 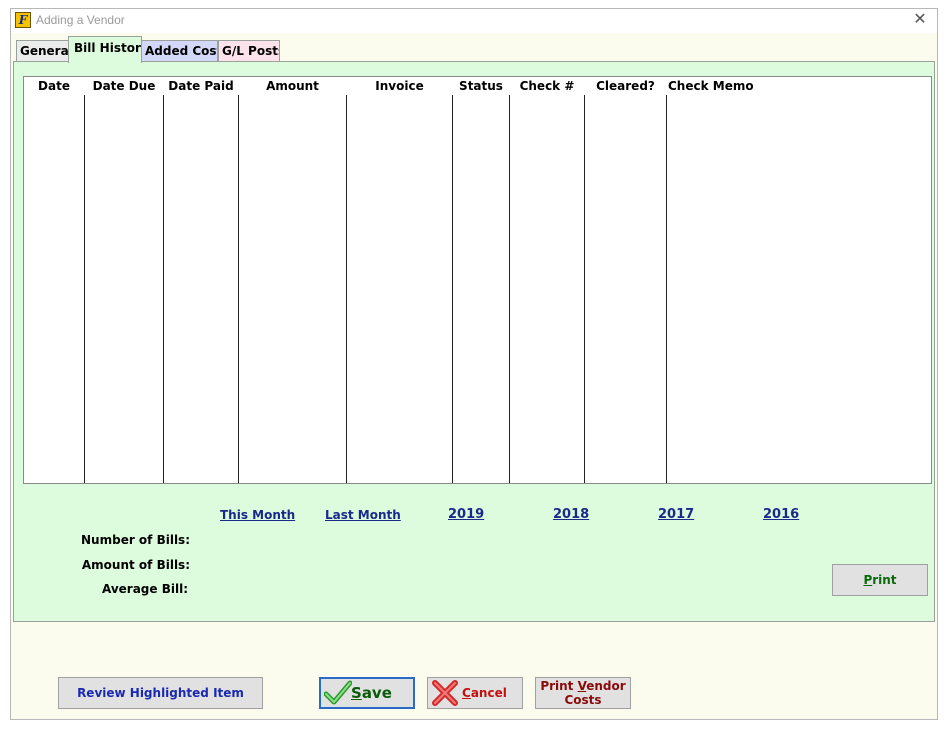 What do you see at coordinates (363, 515) in the screenshot?
I see `period-last-month: Last Month` at bounding box center [363, 515].